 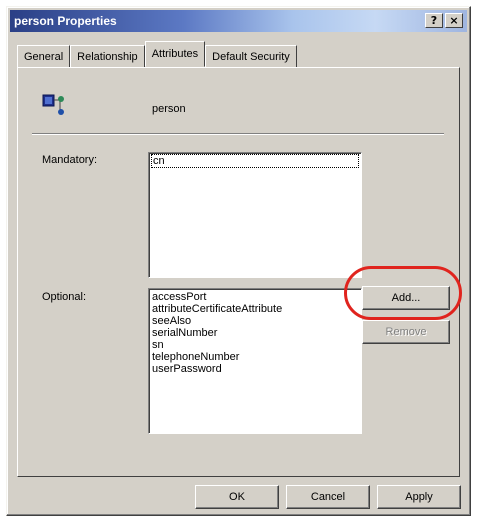 I want to click on cancel-button: Cancel, so click(x=328, y=497).